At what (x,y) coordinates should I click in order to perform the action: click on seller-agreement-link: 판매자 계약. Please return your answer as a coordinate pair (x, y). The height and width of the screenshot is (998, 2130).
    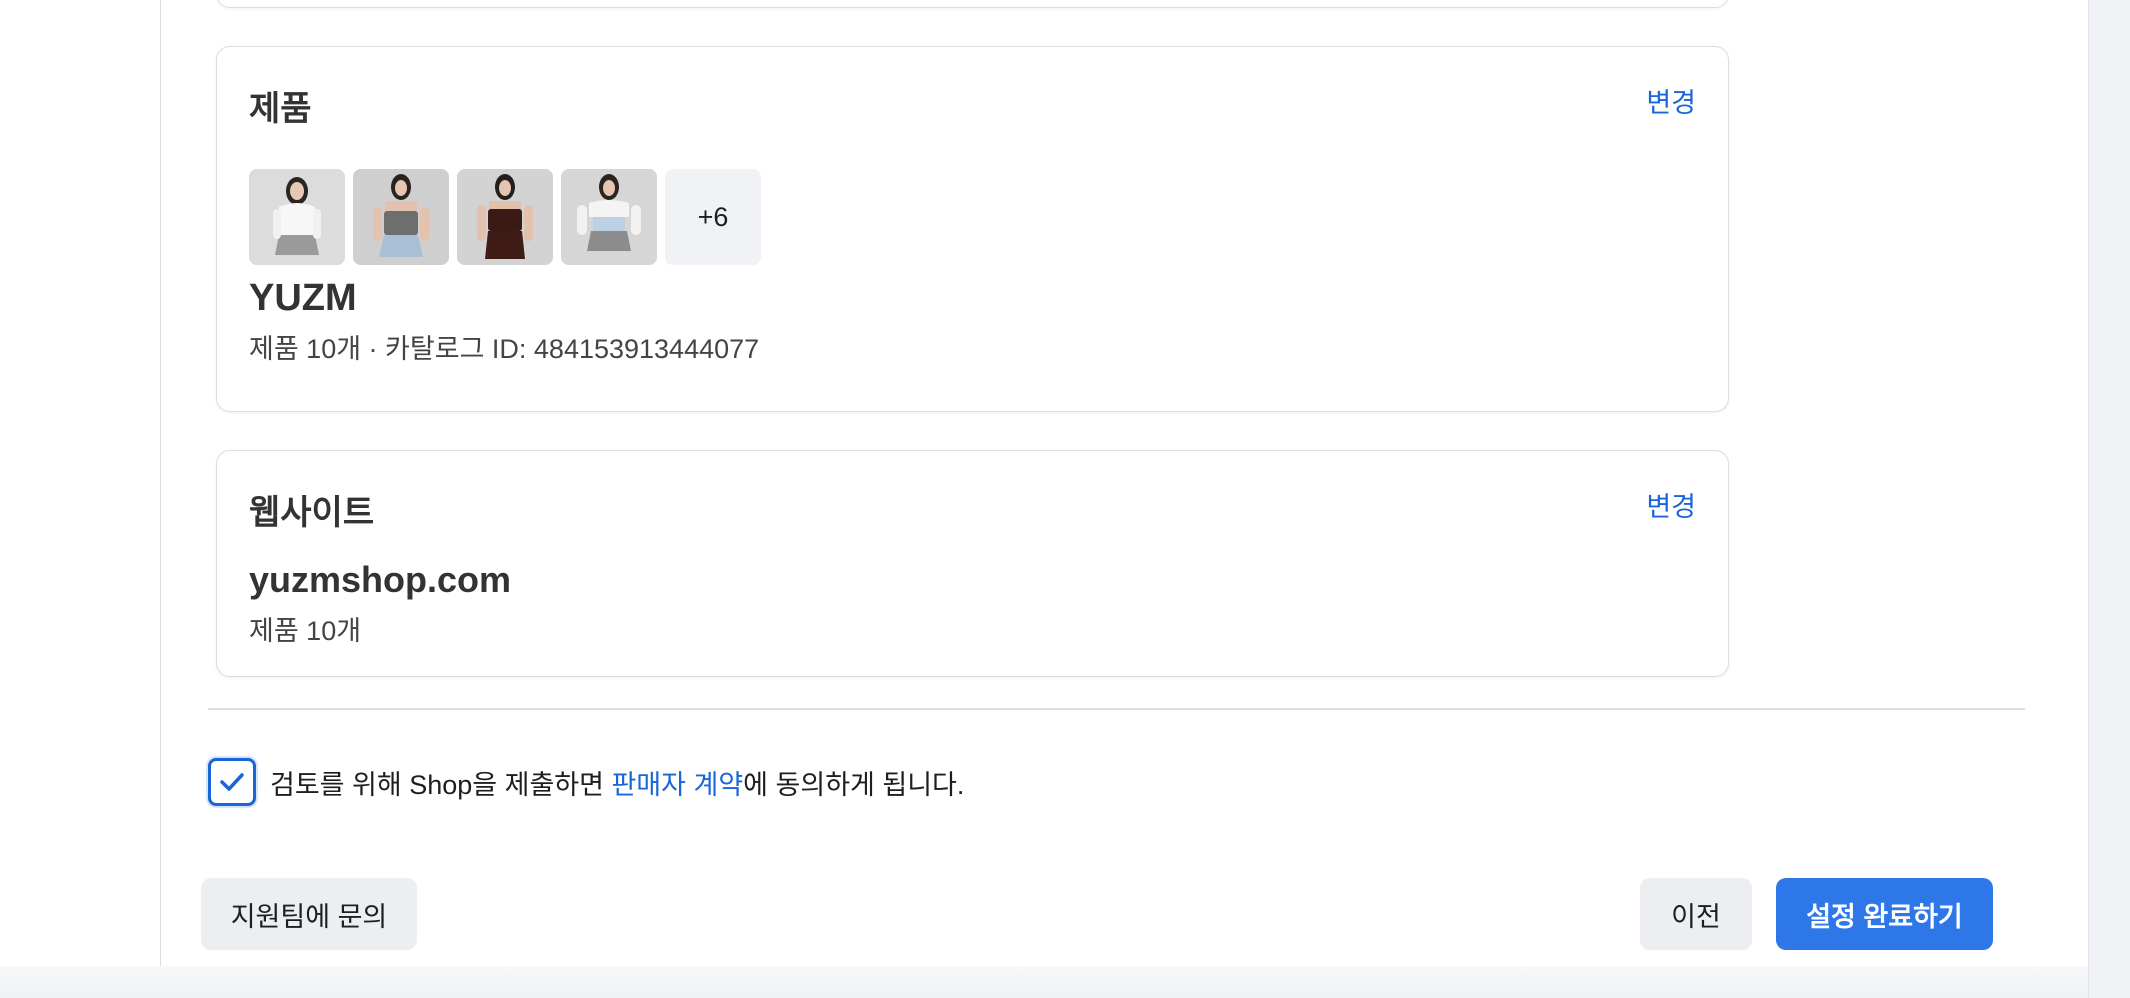
    Looking at the image, I should click on (677, 785).